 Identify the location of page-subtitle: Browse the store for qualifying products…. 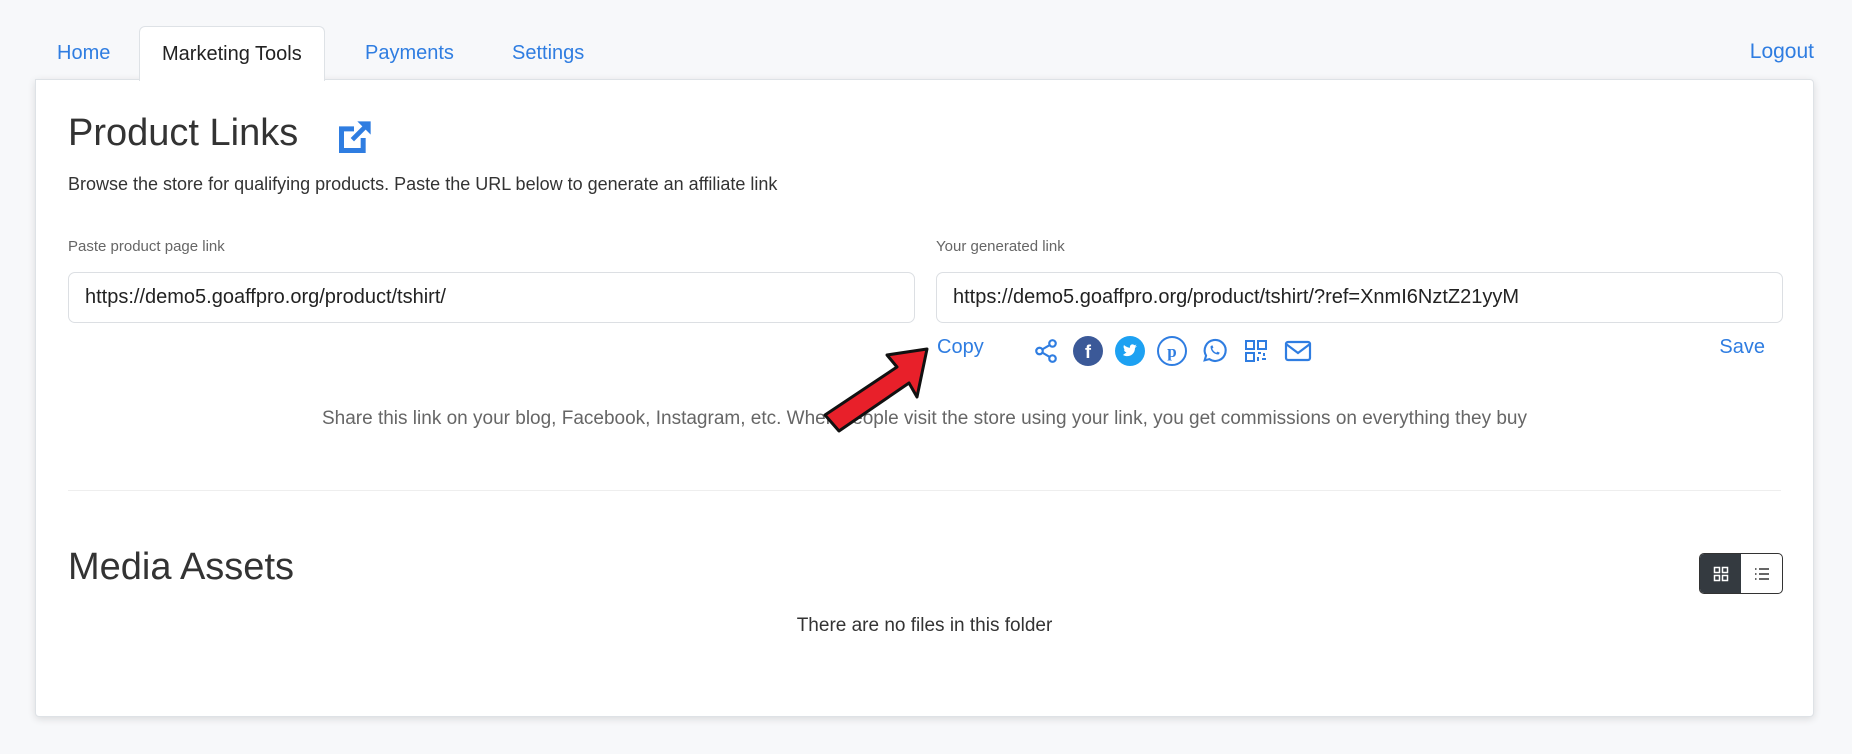
(423, 184).